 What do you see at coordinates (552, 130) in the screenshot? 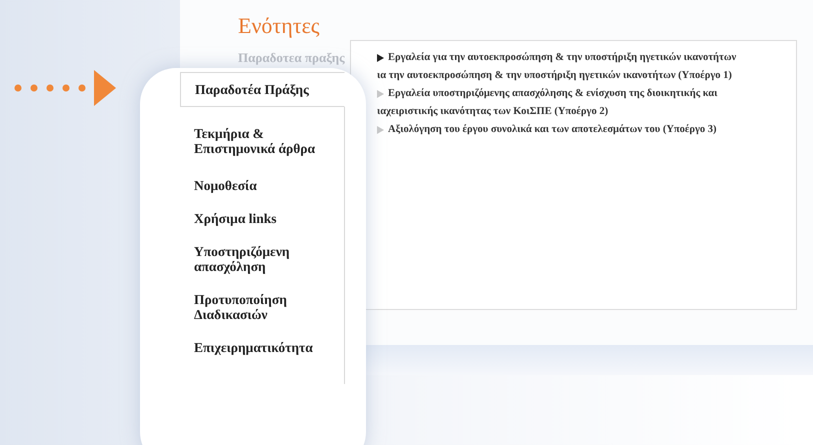
I see `deliverable-link: Αξιολόγηση του έργου συνολικά και των αποτελεσμάτων του (Υποέργο 3)` at bounding box center [552, 130].